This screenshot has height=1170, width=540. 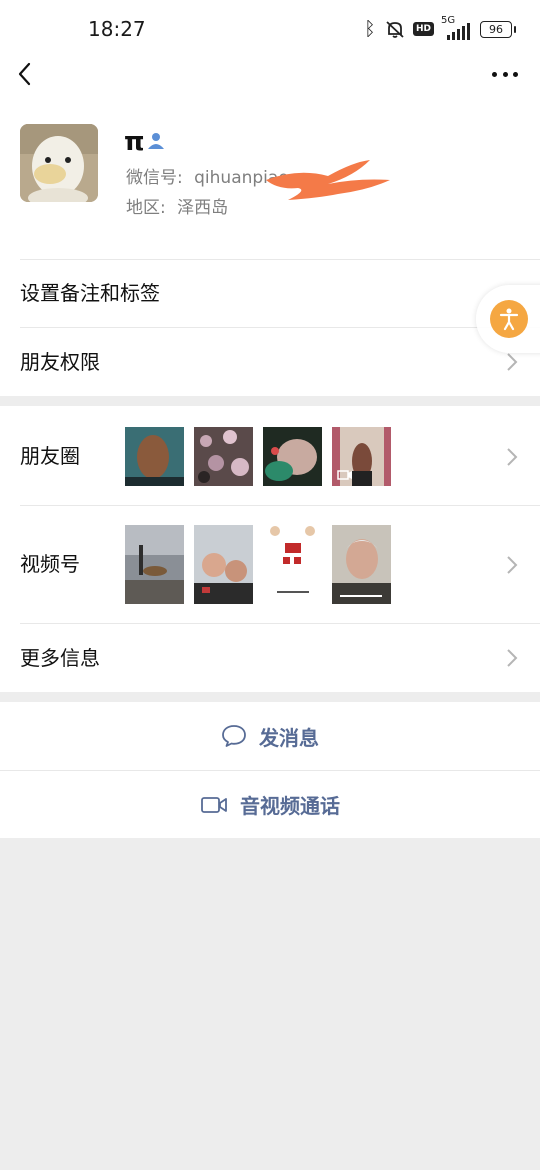 What do you see at coordinates (146, 208) in the screenshot?
I see `region-label: 地区:` at bounding box center [146, 208].